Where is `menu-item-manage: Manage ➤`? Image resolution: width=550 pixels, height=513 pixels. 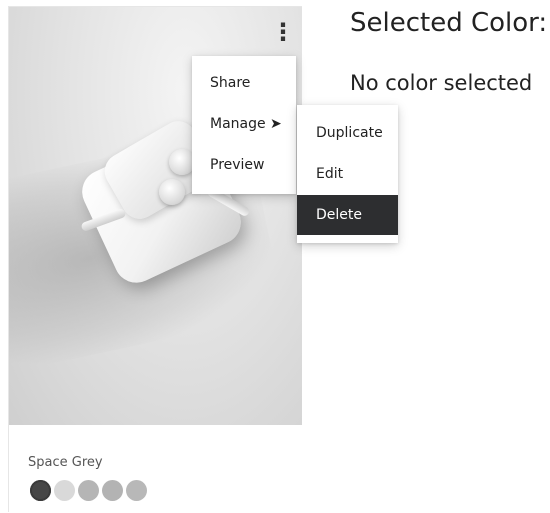 menu-item-manage: Manage ➤ is located at coordinates (244, 124).